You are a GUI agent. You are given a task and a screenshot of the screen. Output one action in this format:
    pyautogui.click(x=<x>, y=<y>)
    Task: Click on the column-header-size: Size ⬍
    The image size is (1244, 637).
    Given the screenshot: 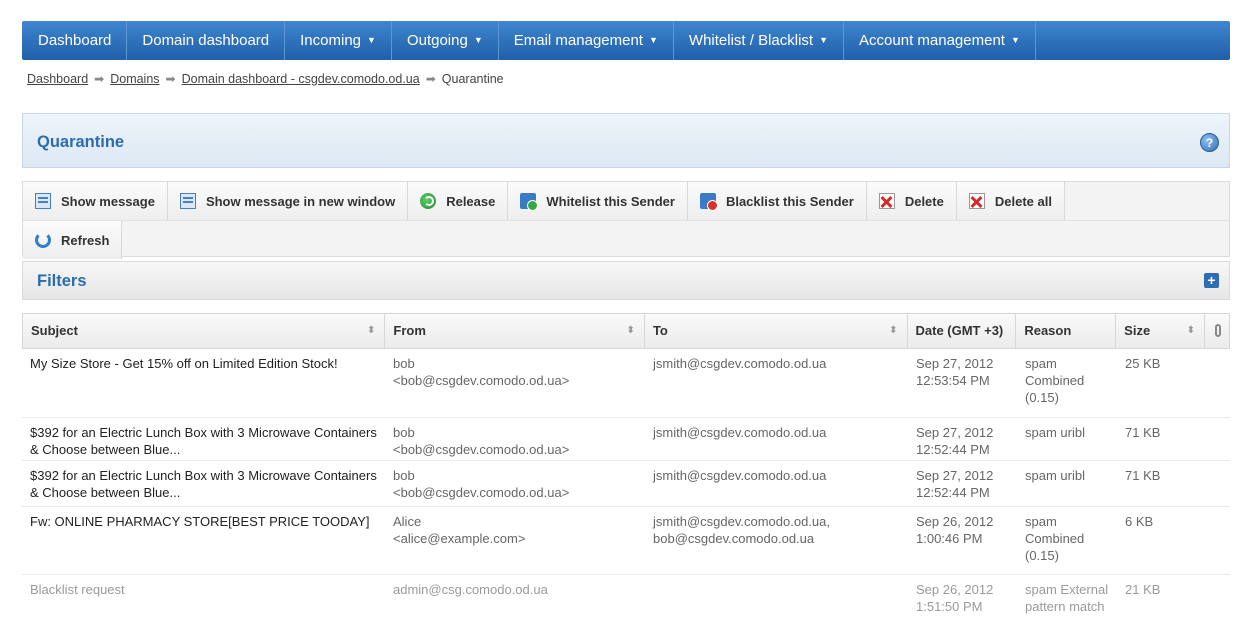 What is the action you would take?
    pyautogui.click(x=1161, y=331)
    